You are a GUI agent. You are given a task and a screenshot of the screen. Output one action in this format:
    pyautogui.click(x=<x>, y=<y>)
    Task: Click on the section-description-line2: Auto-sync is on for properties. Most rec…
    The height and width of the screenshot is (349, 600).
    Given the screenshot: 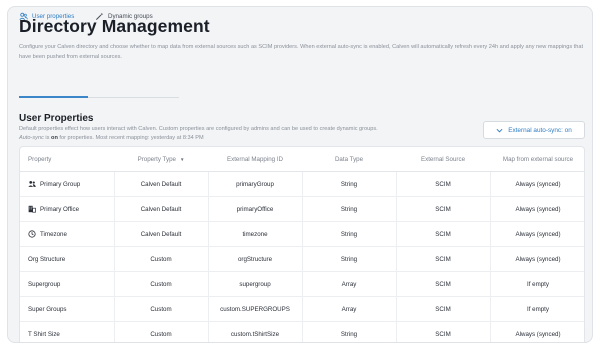 What is the action you would take?
    pyautogui.click(x=239, y=138)
    